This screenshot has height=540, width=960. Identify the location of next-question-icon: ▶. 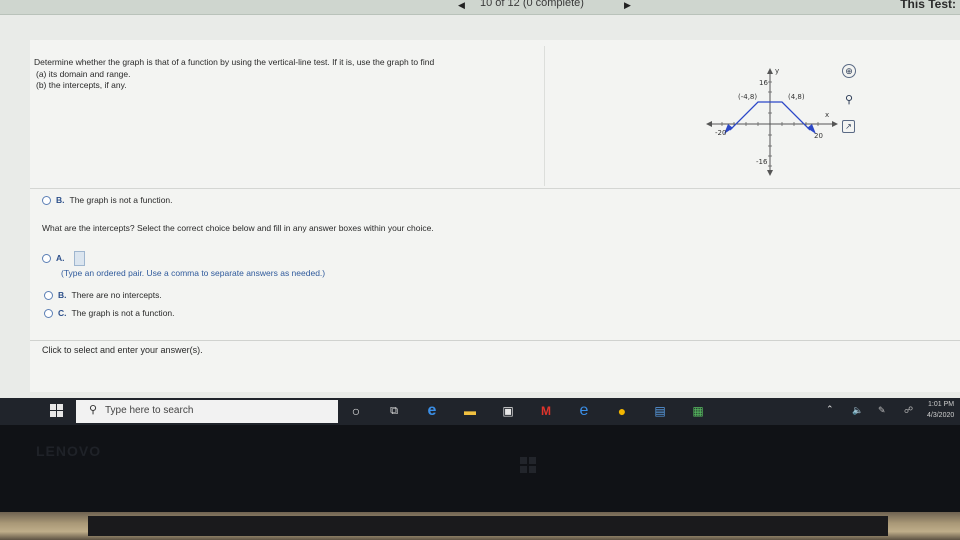
(627, 5).